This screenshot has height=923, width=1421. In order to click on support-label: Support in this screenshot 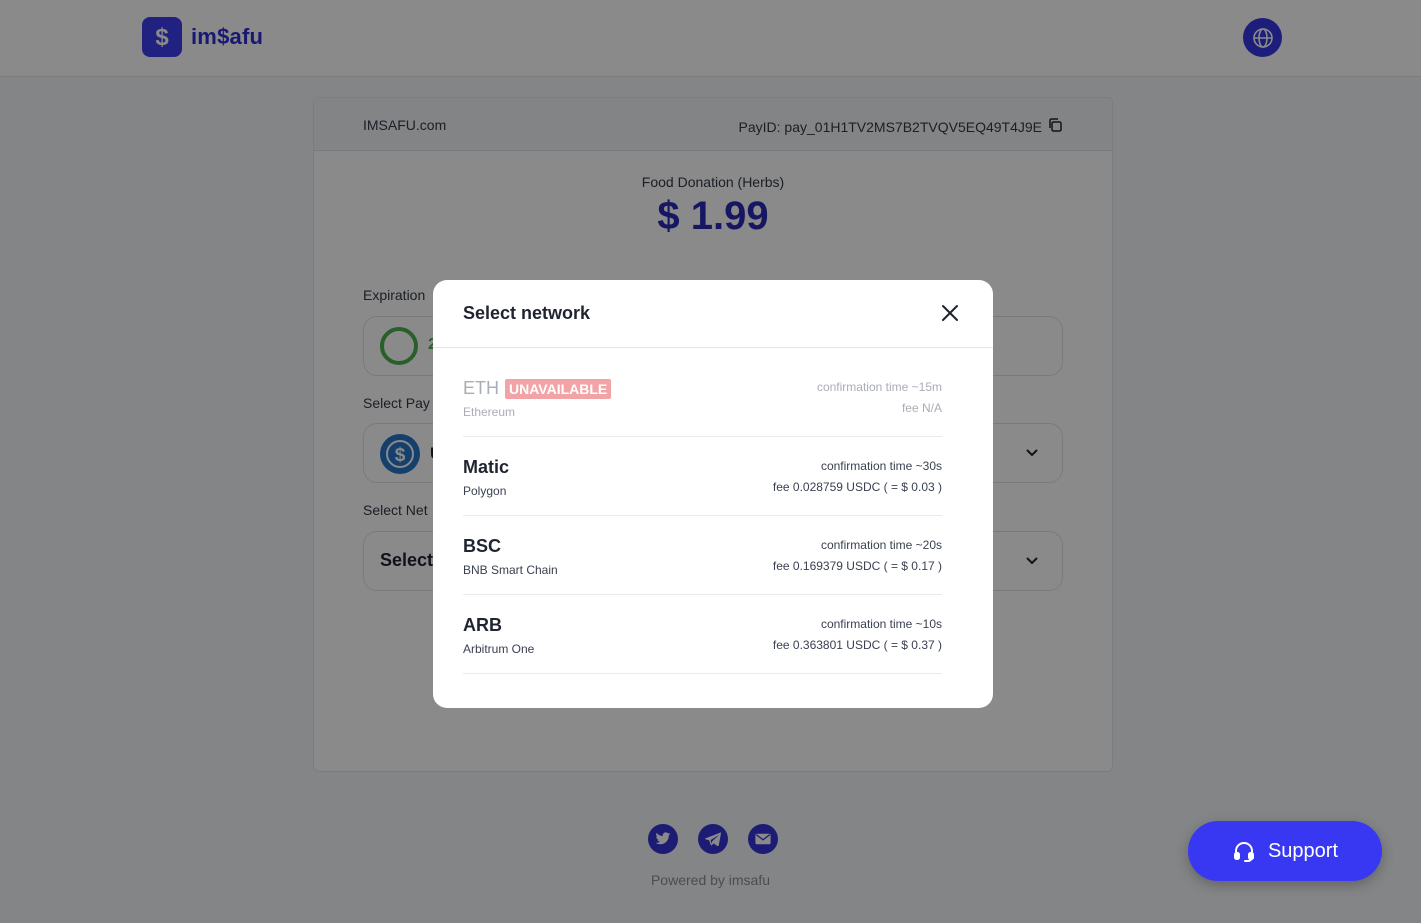, I will do `click(1303, 850)`.